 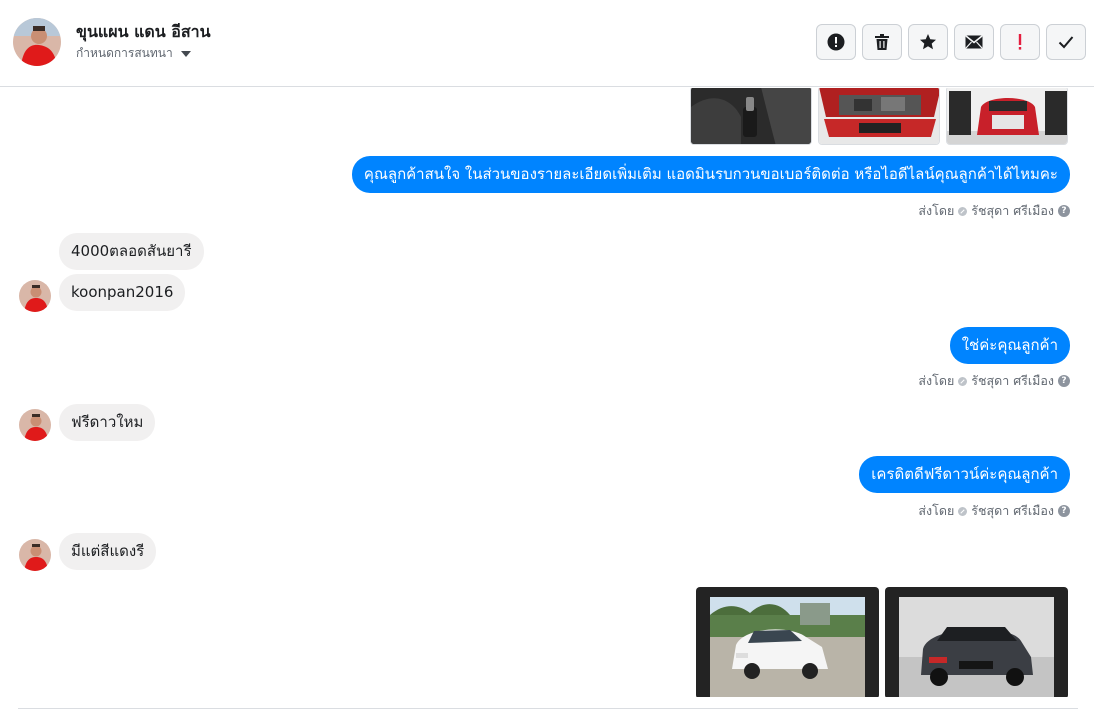 What do you see at coordinates (548, 708) in the screenshot?
I see `composer-divider` at bounding box center [548, 708].